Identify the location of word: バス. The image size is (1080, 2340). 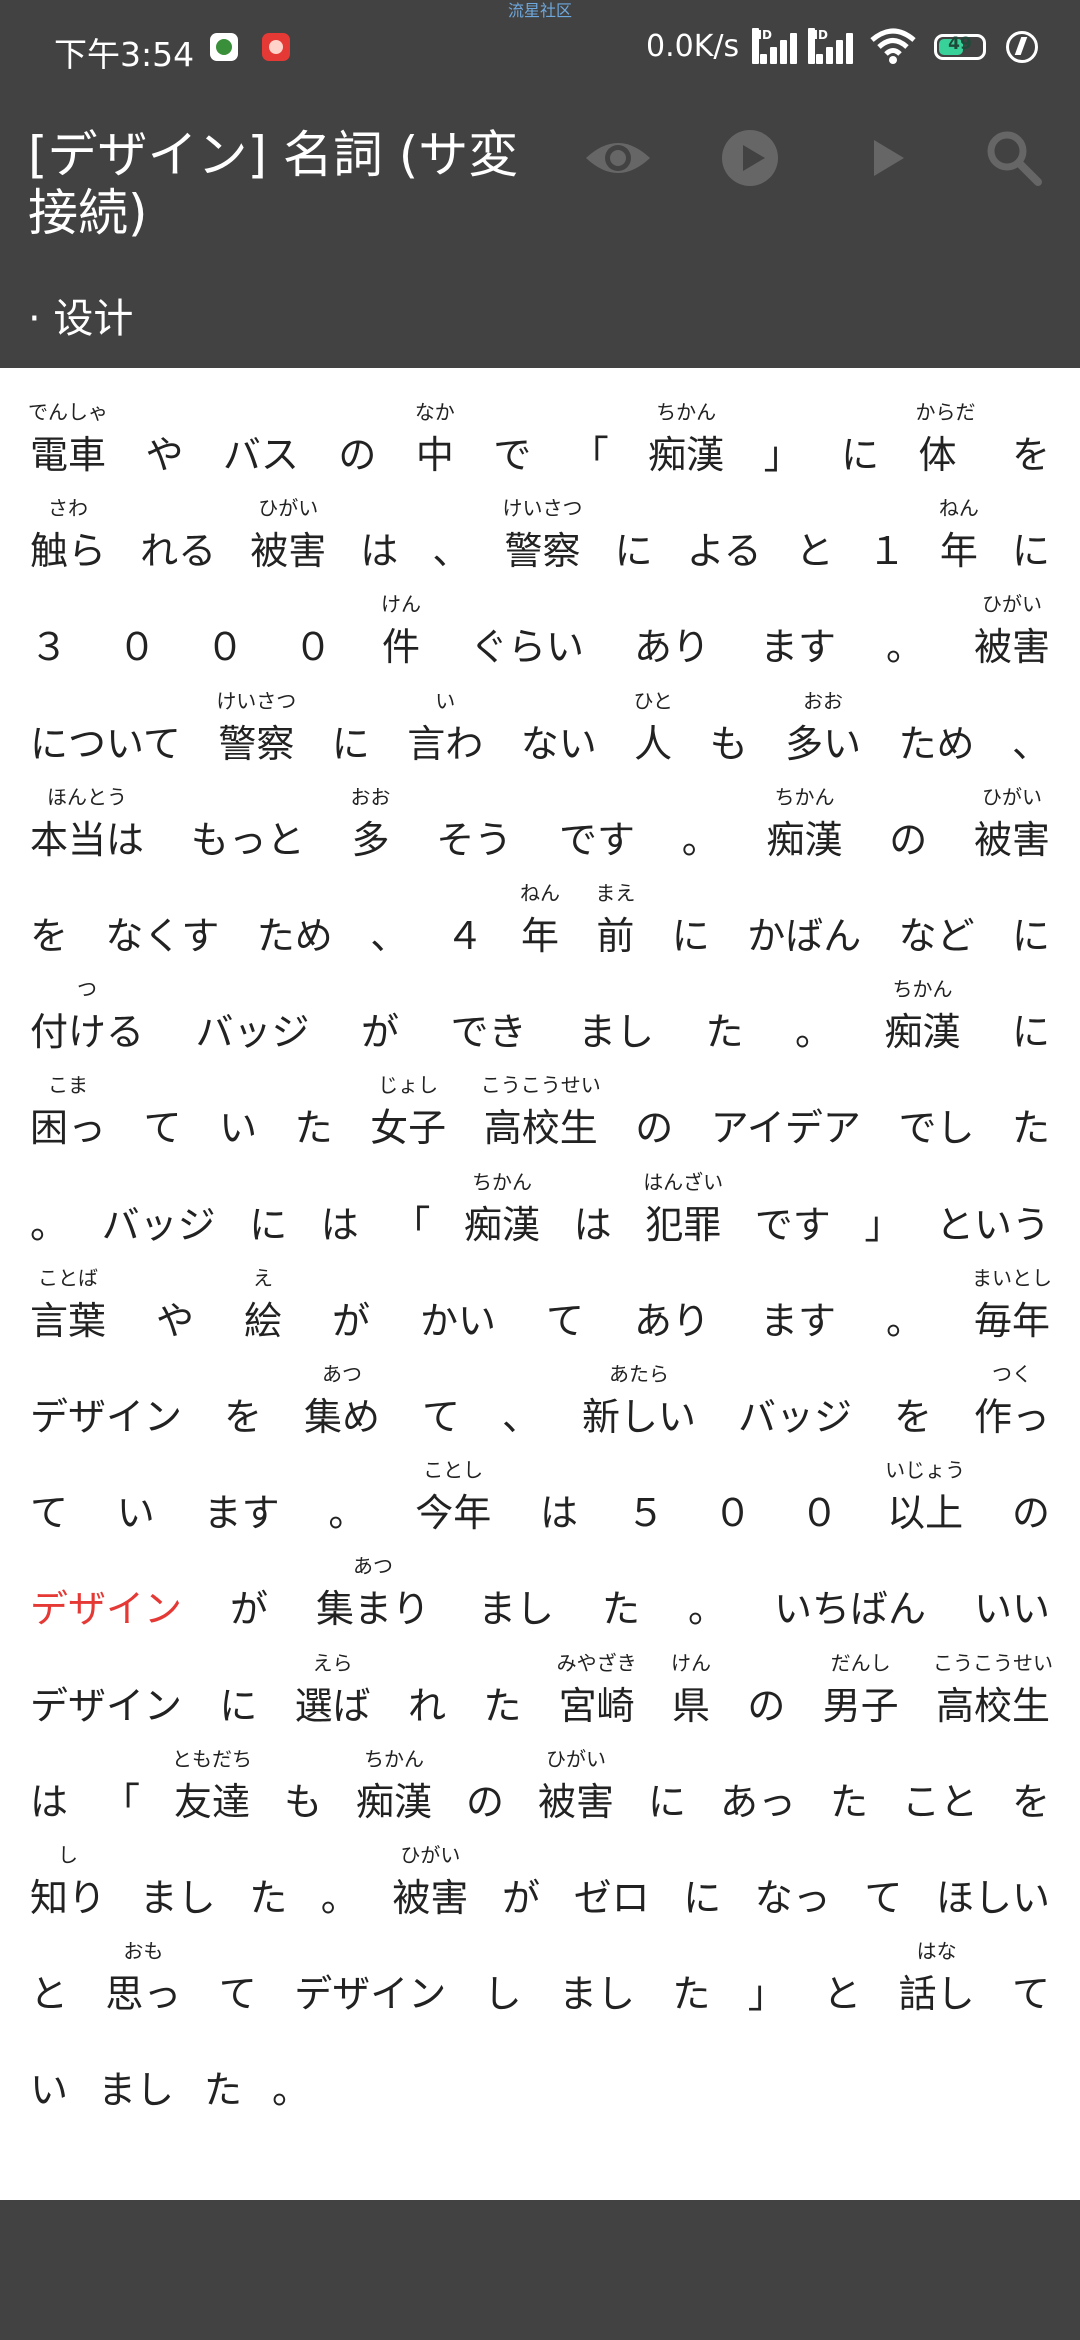
(261, 441).